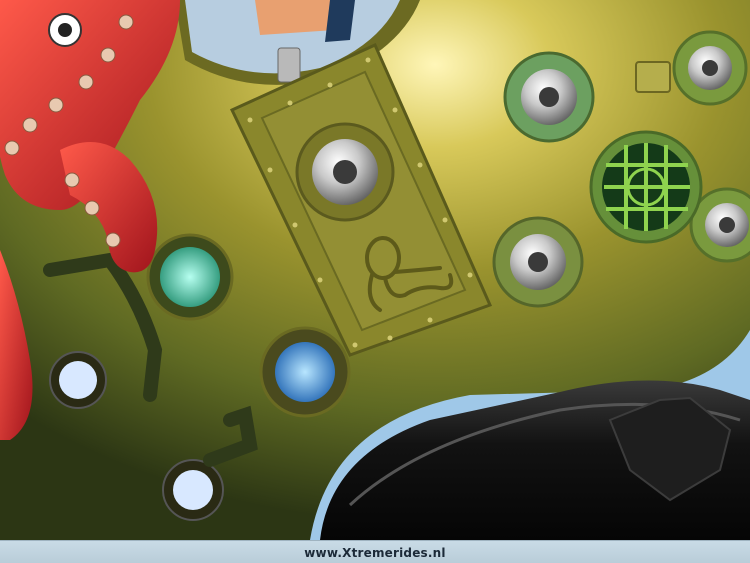 Image resolution: width=750 pixels, height=563 pixels. I want to click on window-latch-icon, so click(289, 65).